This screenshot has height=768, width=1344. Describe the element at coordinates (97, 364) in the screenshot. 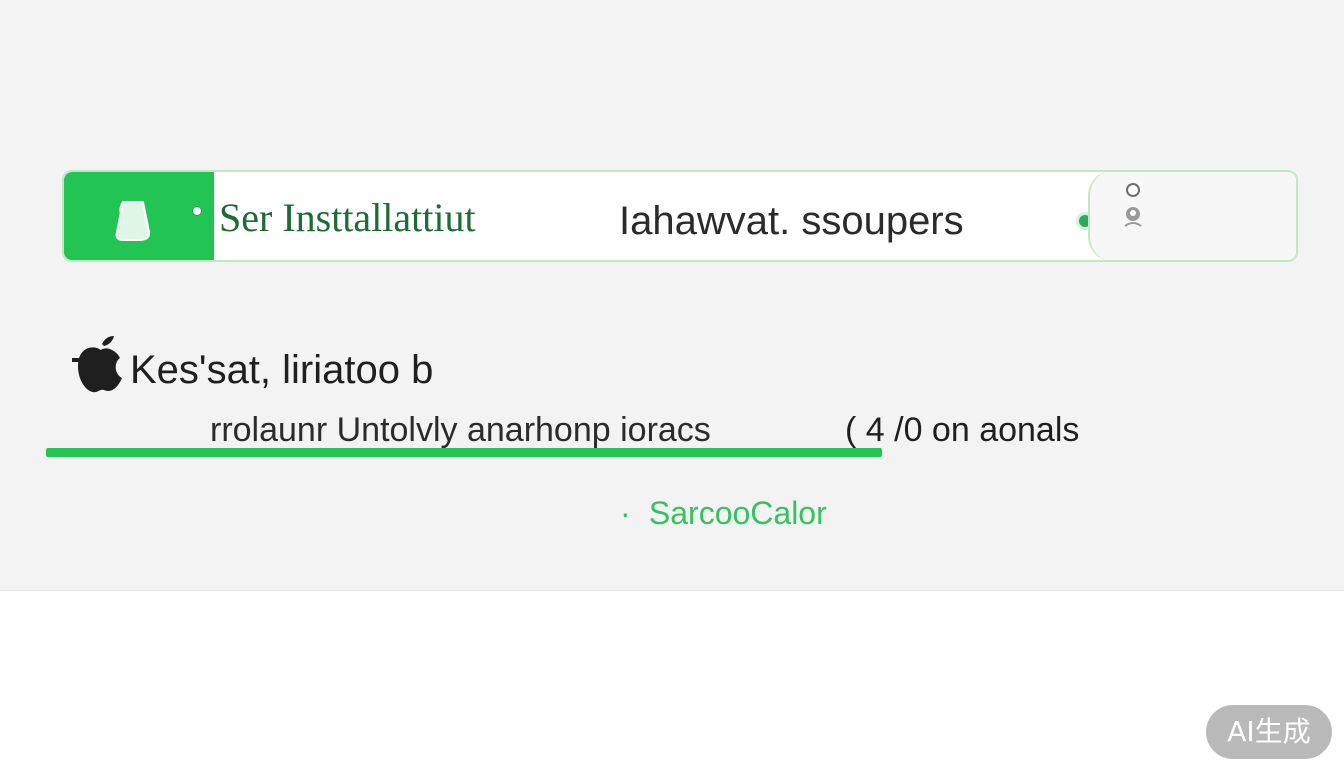

I see `apple-icon` at that location.